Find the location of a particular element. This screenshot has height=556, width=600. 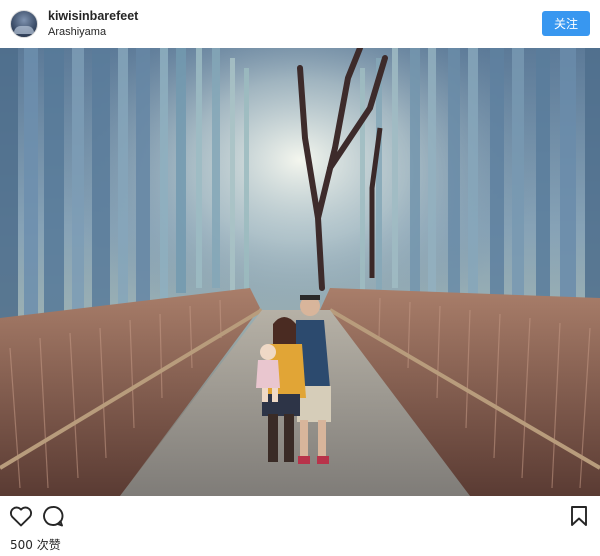

avatar is located at coordinates (24, 24).